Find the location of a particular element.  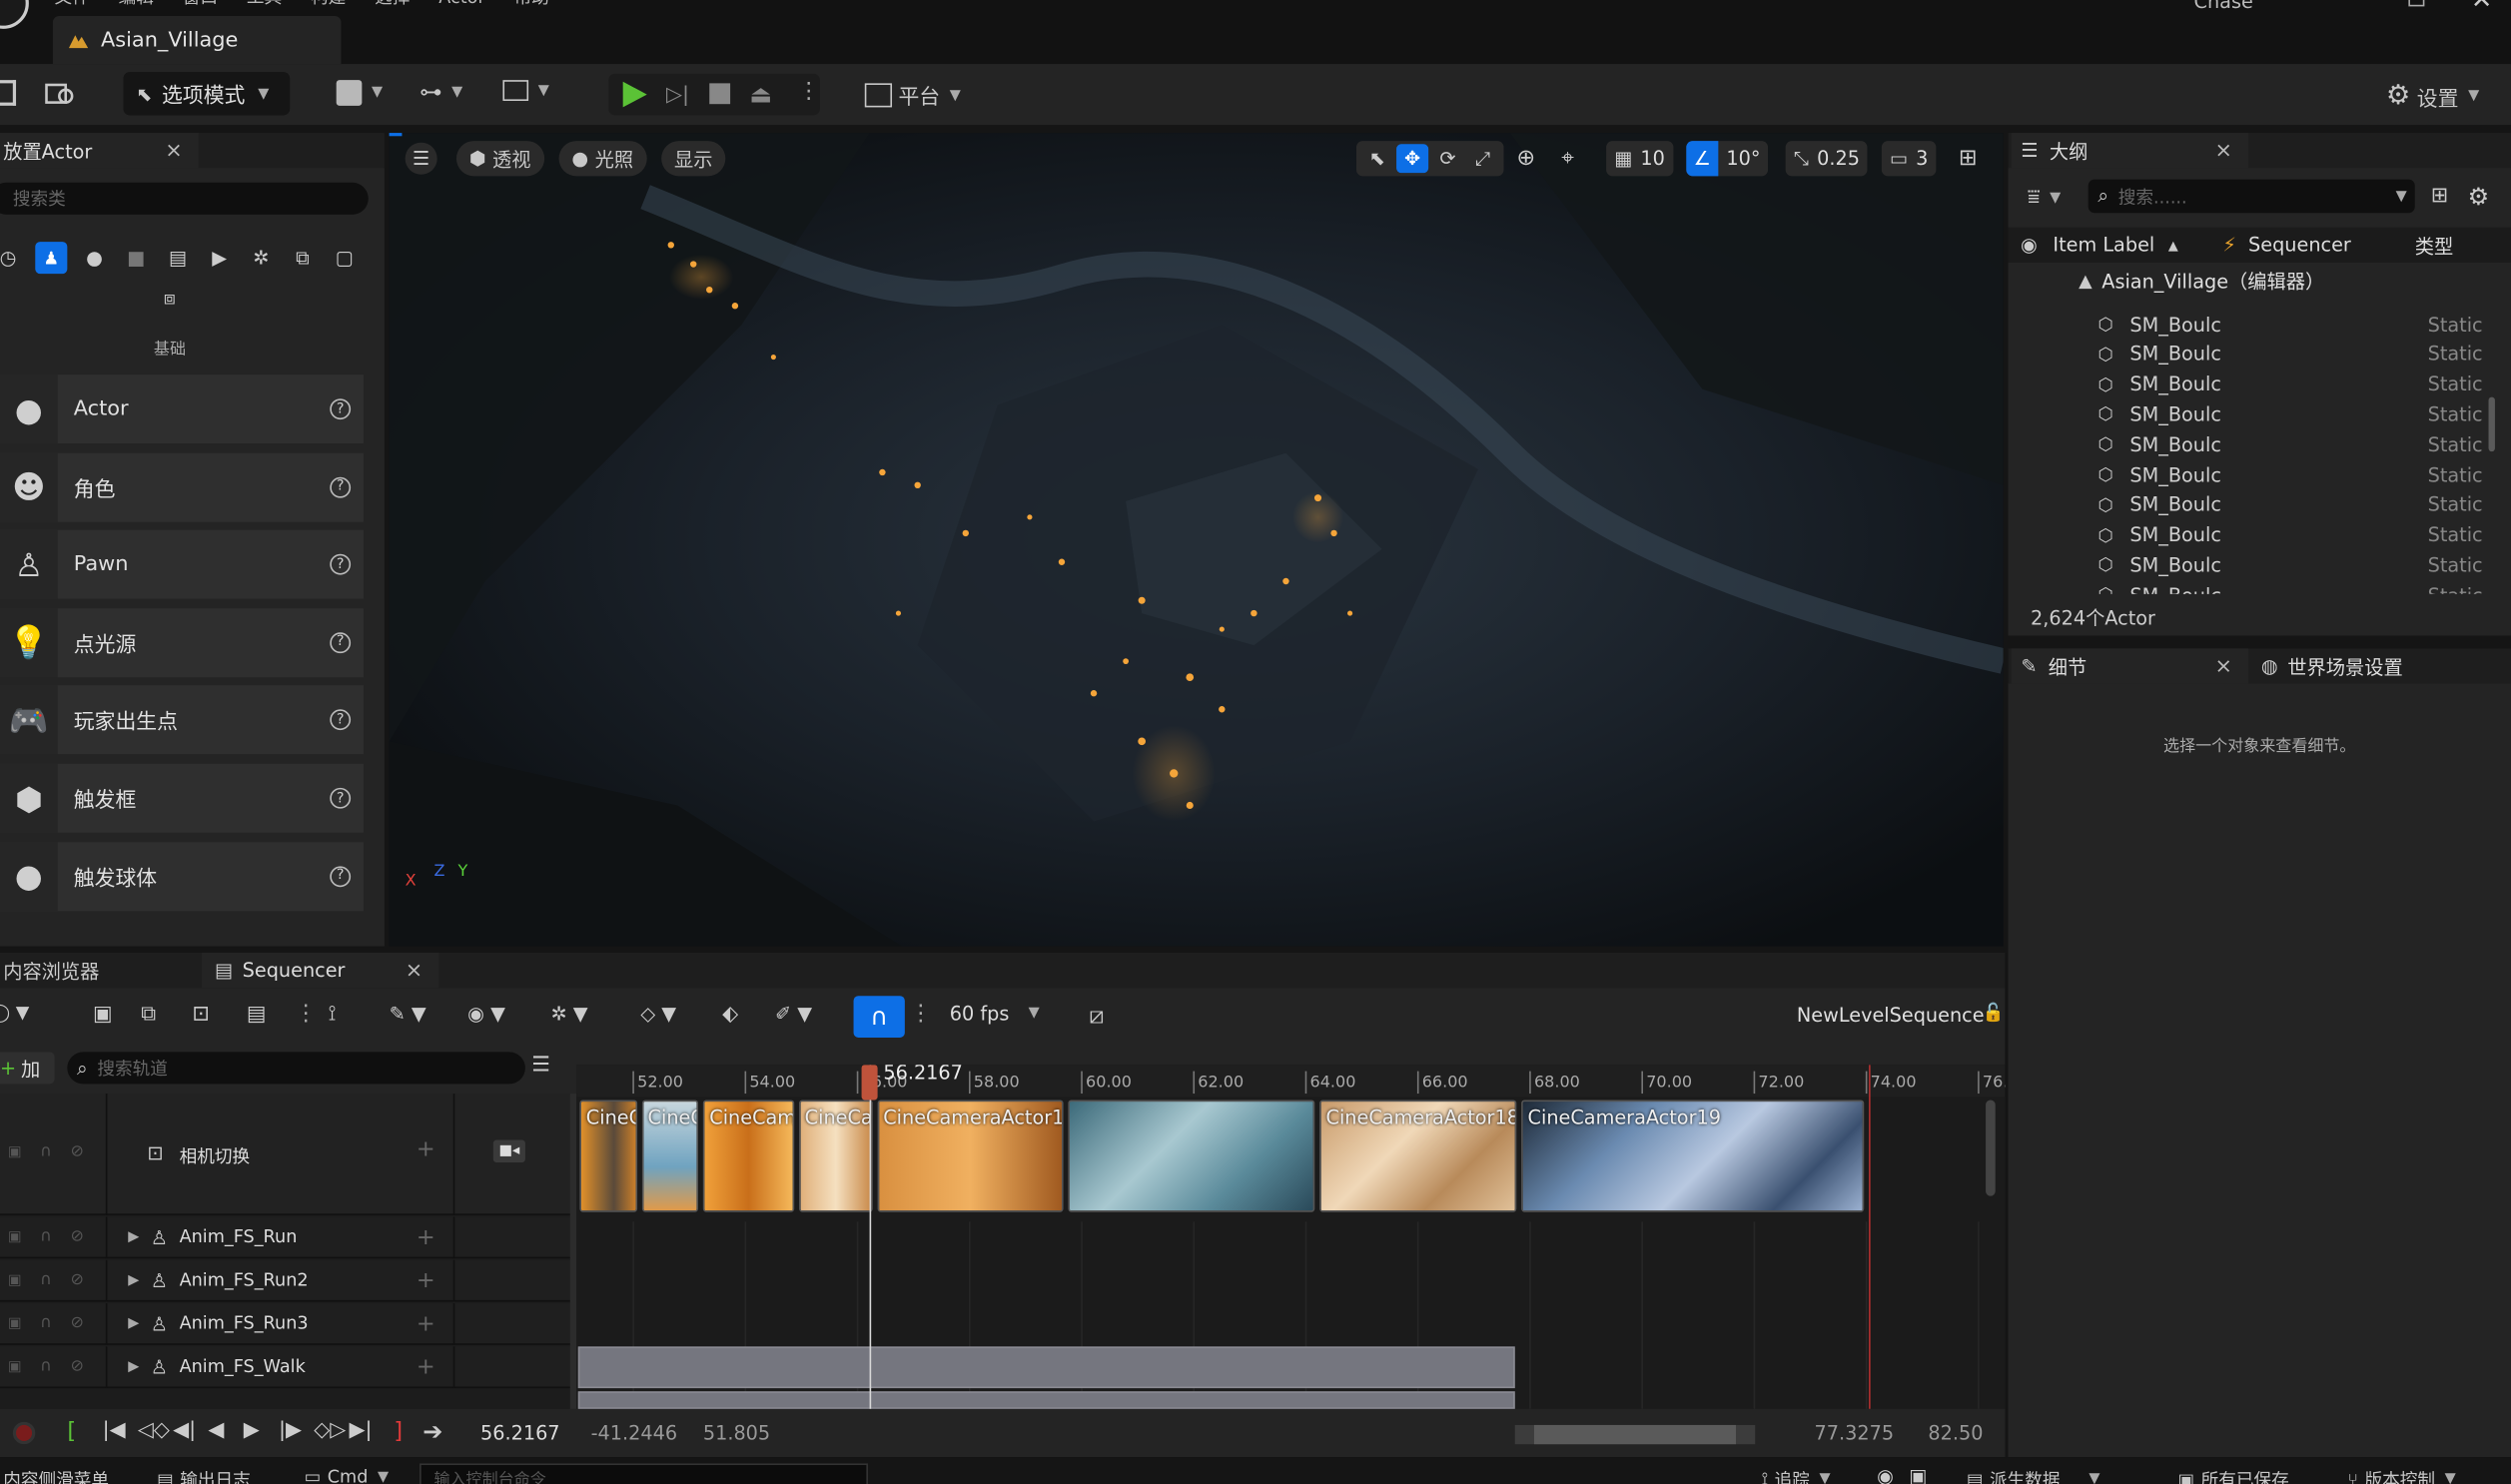

actor-item-0: ● Actor? is located at coordinates (182, 409).